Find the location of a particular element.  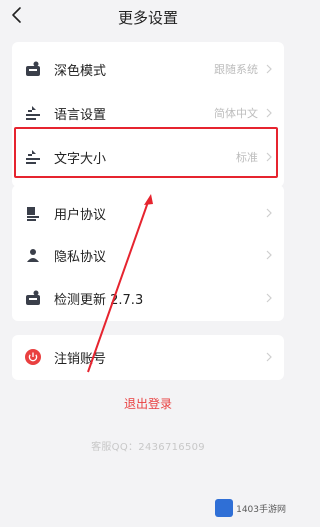

page-title: 更多设置 is located at coordinates (147, 18).